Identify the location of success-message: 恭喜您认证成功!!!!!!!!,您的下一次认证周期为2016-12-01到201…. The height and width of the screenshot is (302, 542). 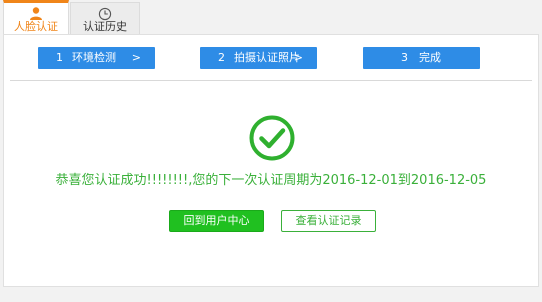
(271, 180).